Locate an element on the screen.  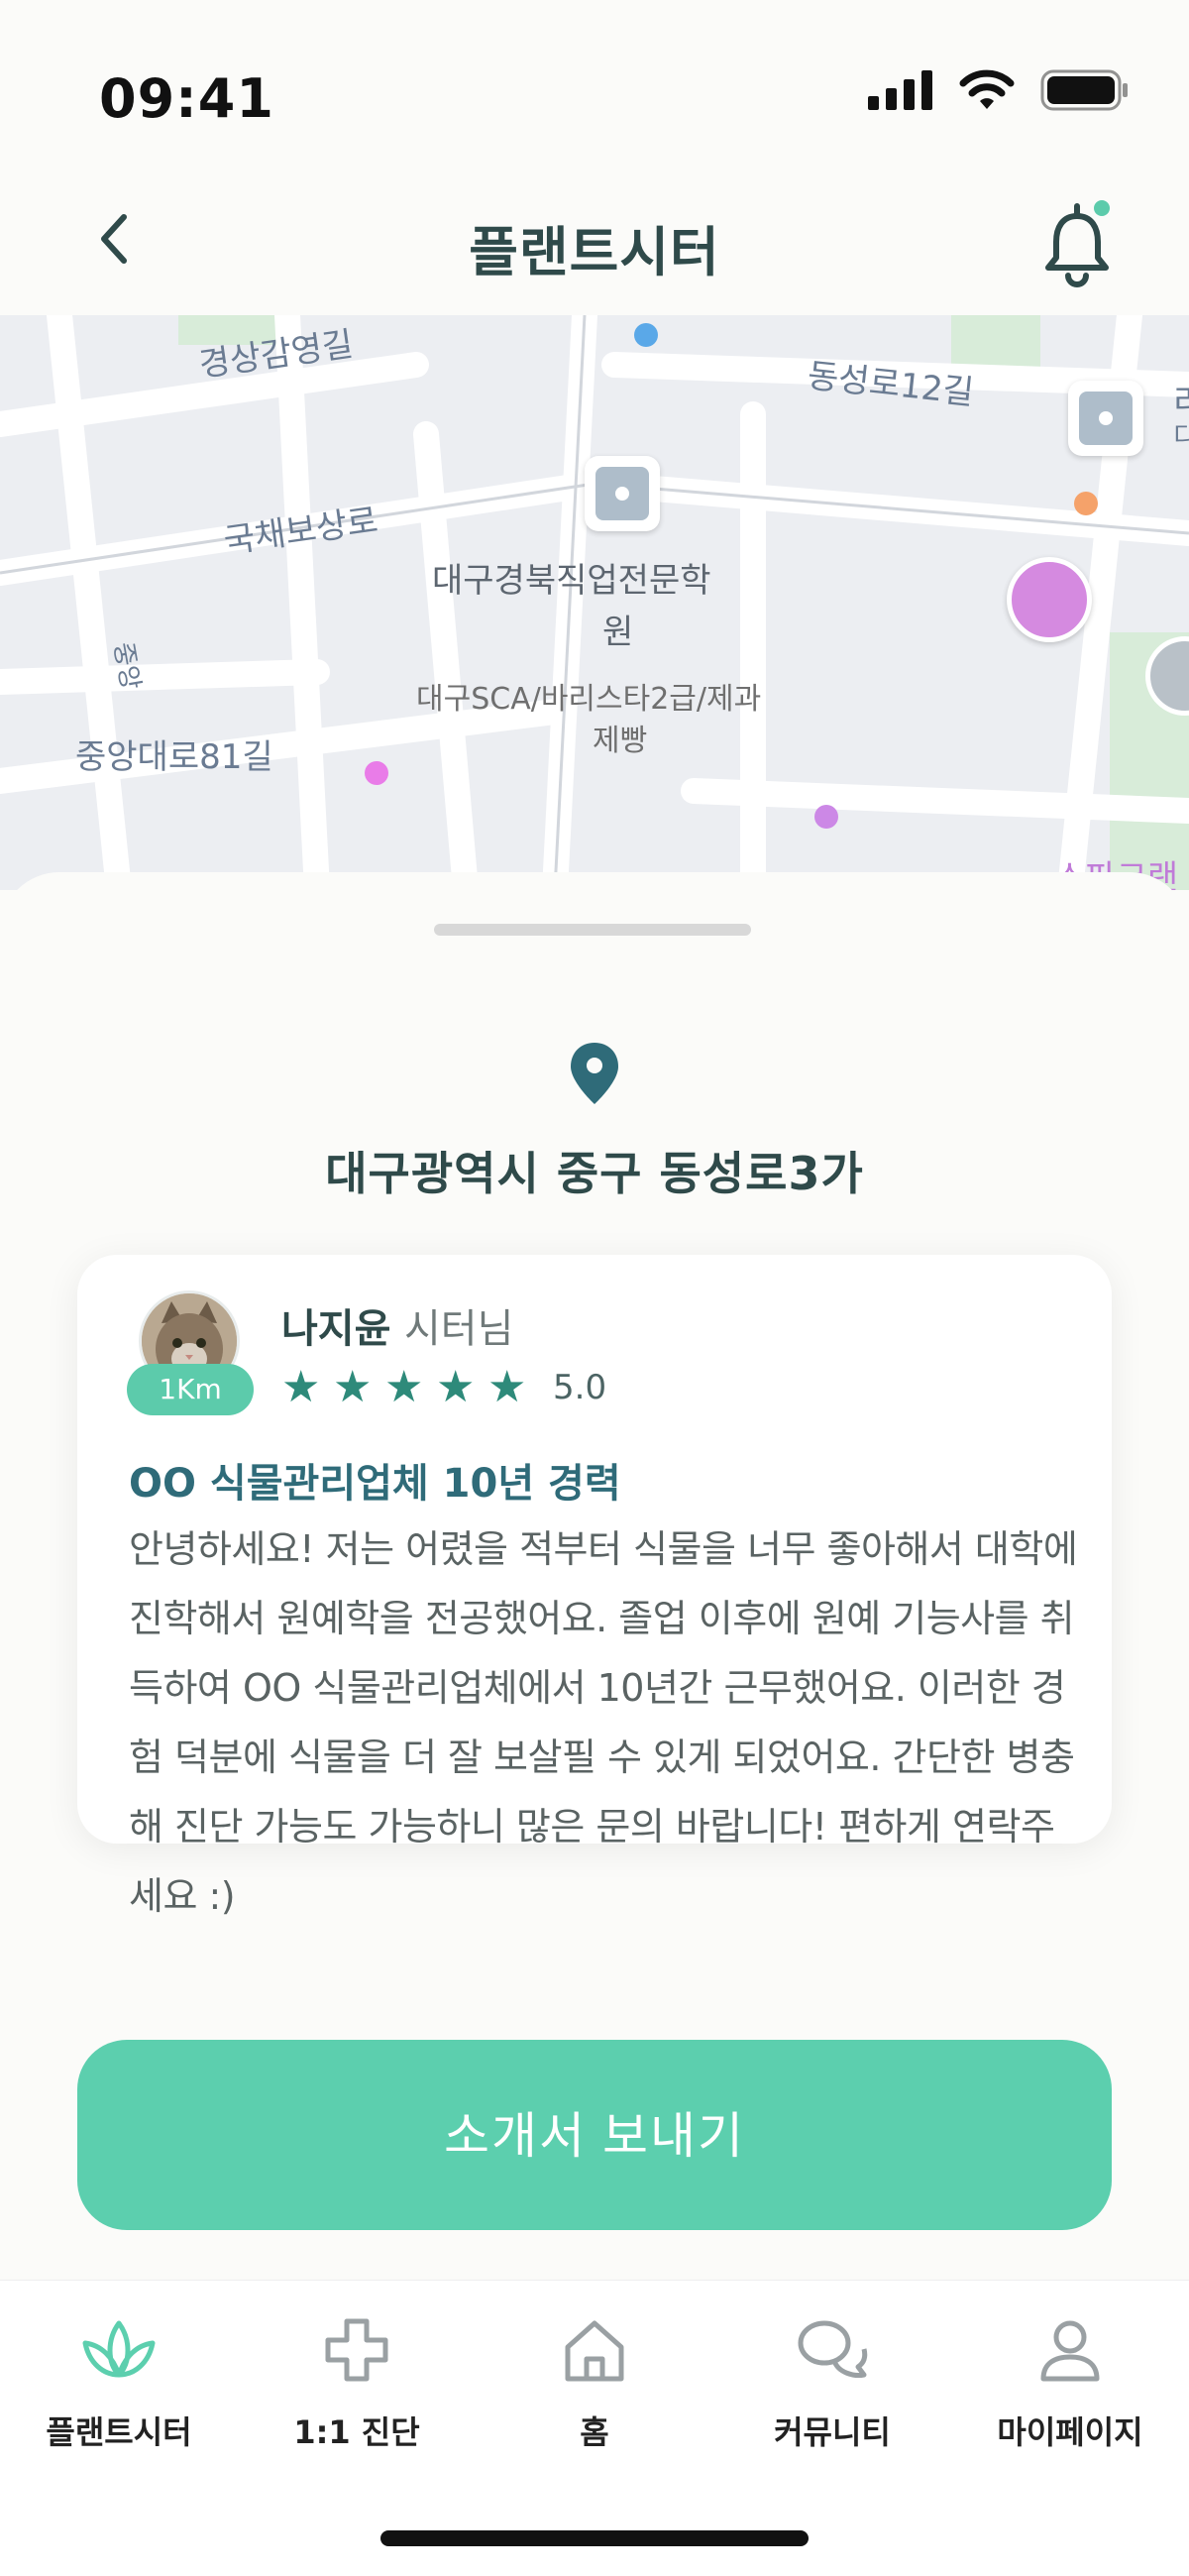
chat-bubbles-icon is located at coordinates (832, 2350).